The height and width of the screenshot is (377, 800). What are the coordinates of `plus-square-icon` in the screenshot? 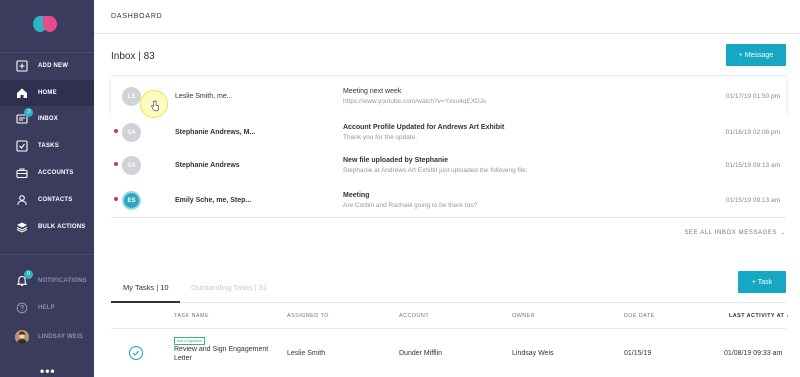 It's located at (22, 66).